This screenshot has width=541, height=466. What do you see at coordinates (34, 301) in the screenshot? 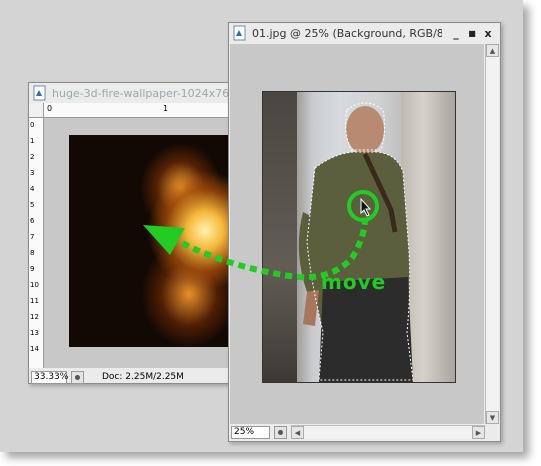
I see `ruler-left-label: 11` at bounding box center [34, 301].